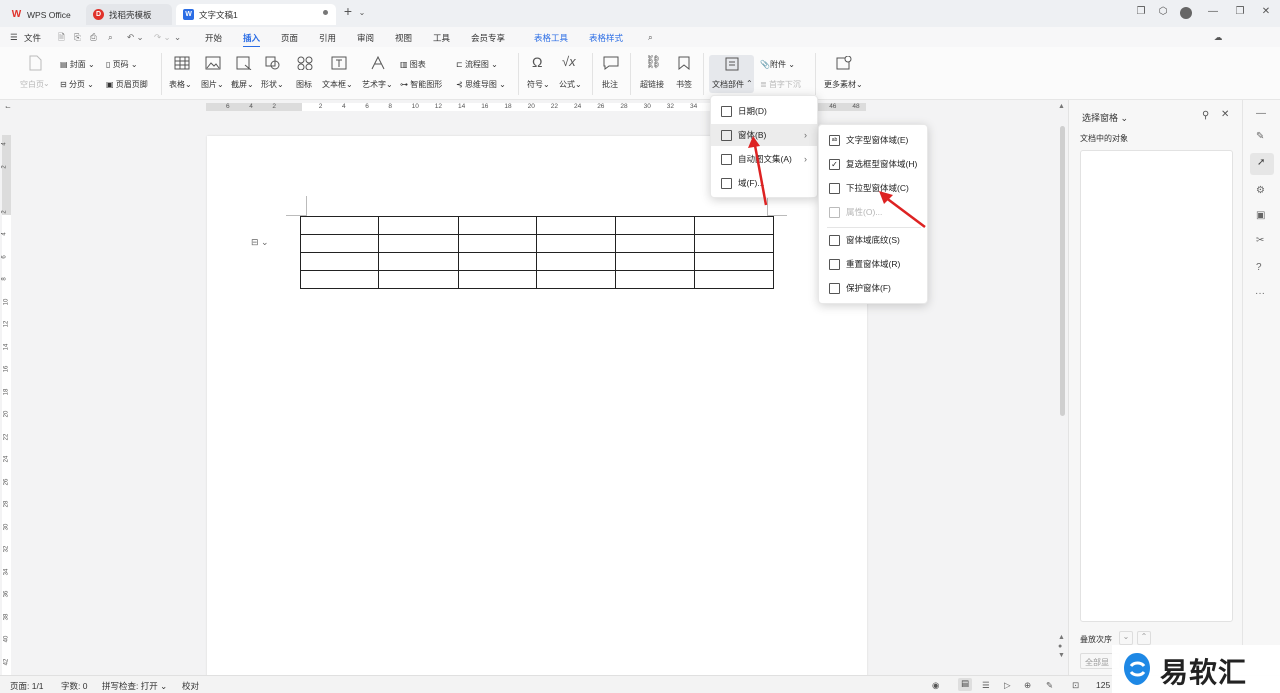 This screenshot has width=1280, height=693. Describe the element at coordinates (110, 37) in the screenshot. I see `preview-icon: ⌕` at that location.